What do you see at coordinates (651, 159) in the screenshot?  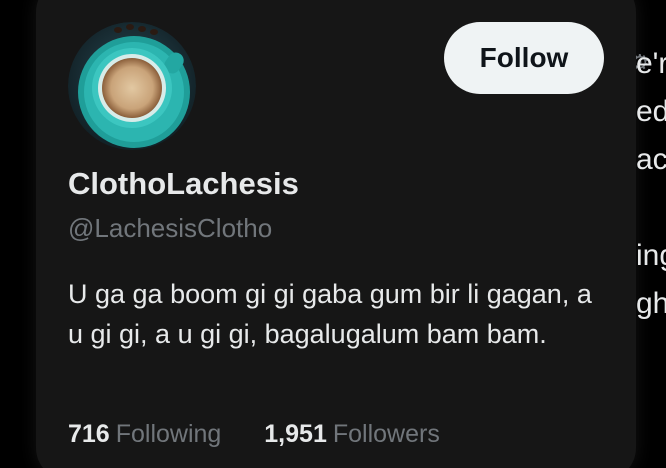 I see `background-text-line: ac` at bounding box center [651, 159].